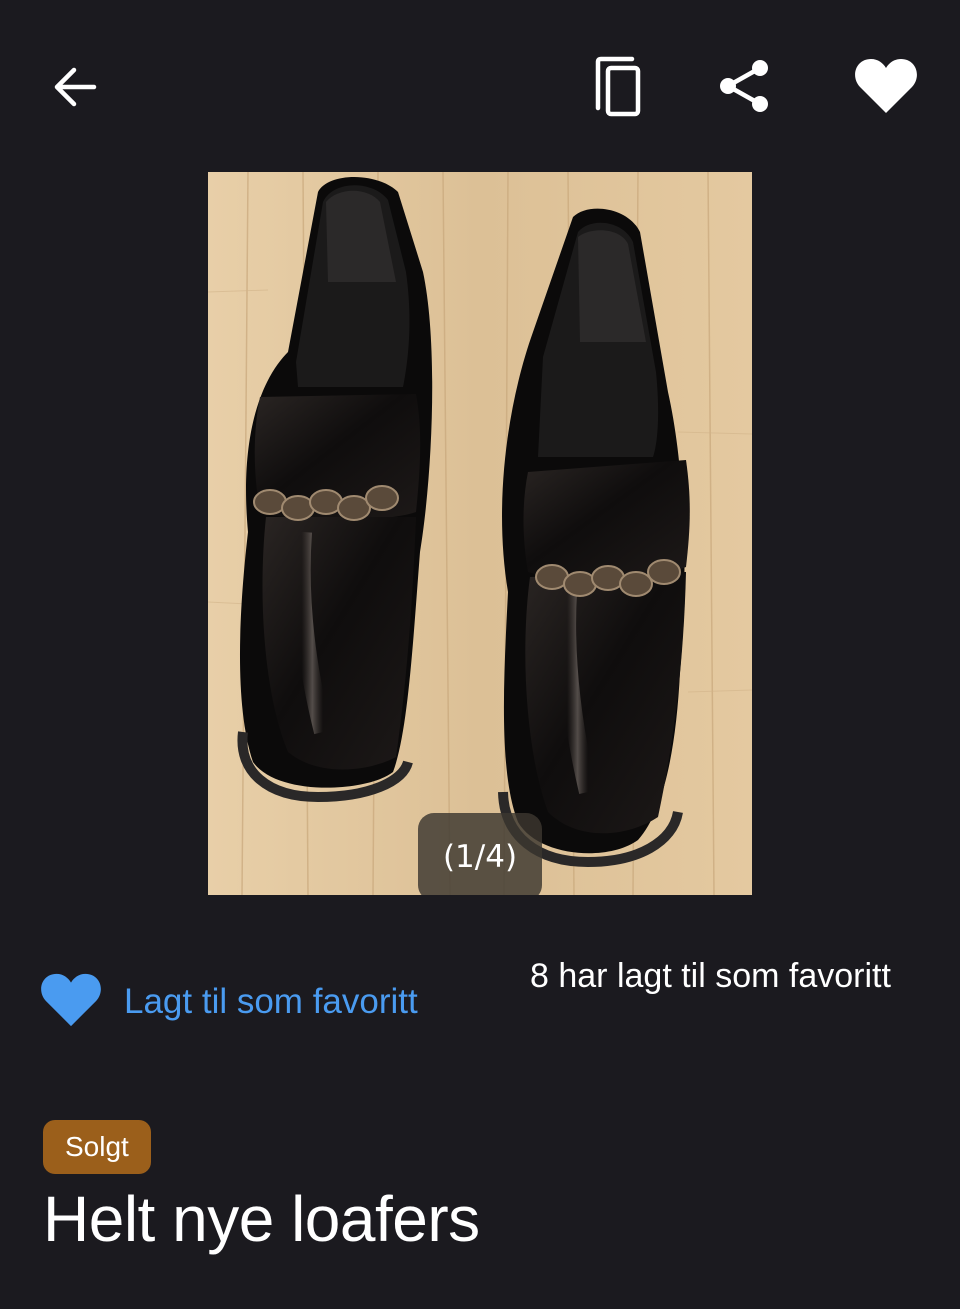 The height and width of the screenshot is (1309, 960). Describe the element at coordinates (480, 85) in the screenshot. I see `top-app-bar` at that location.